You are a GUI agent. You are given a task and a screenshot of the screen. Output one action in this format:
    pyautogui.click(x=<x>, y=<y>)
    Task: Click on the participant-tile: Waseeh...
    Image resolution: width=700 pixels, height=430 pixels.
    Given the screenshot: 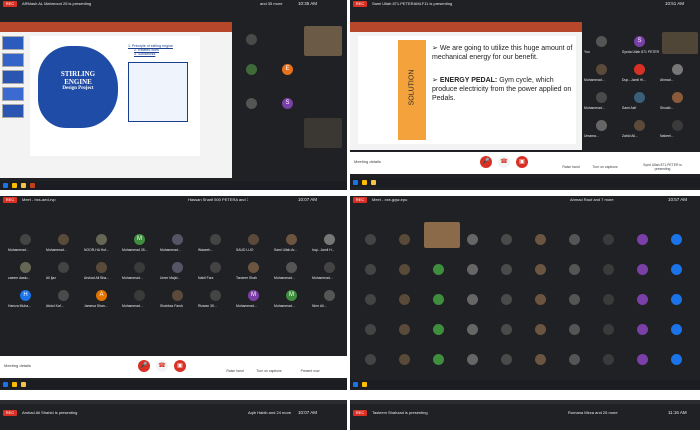 What is the action you would take?
    pyautogui.click(x=216, y=243)
    